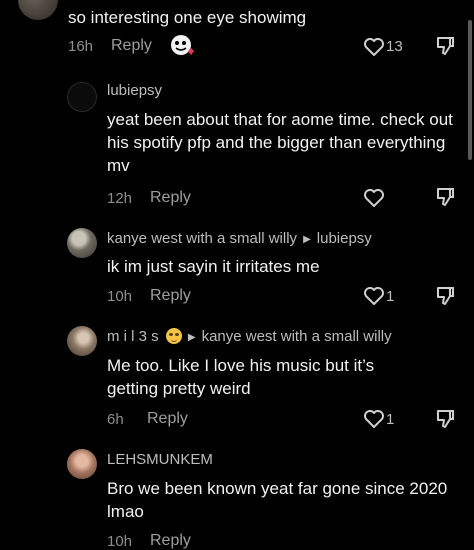  I want to click on comment-username: m i l 3 s, so click(133, 336).